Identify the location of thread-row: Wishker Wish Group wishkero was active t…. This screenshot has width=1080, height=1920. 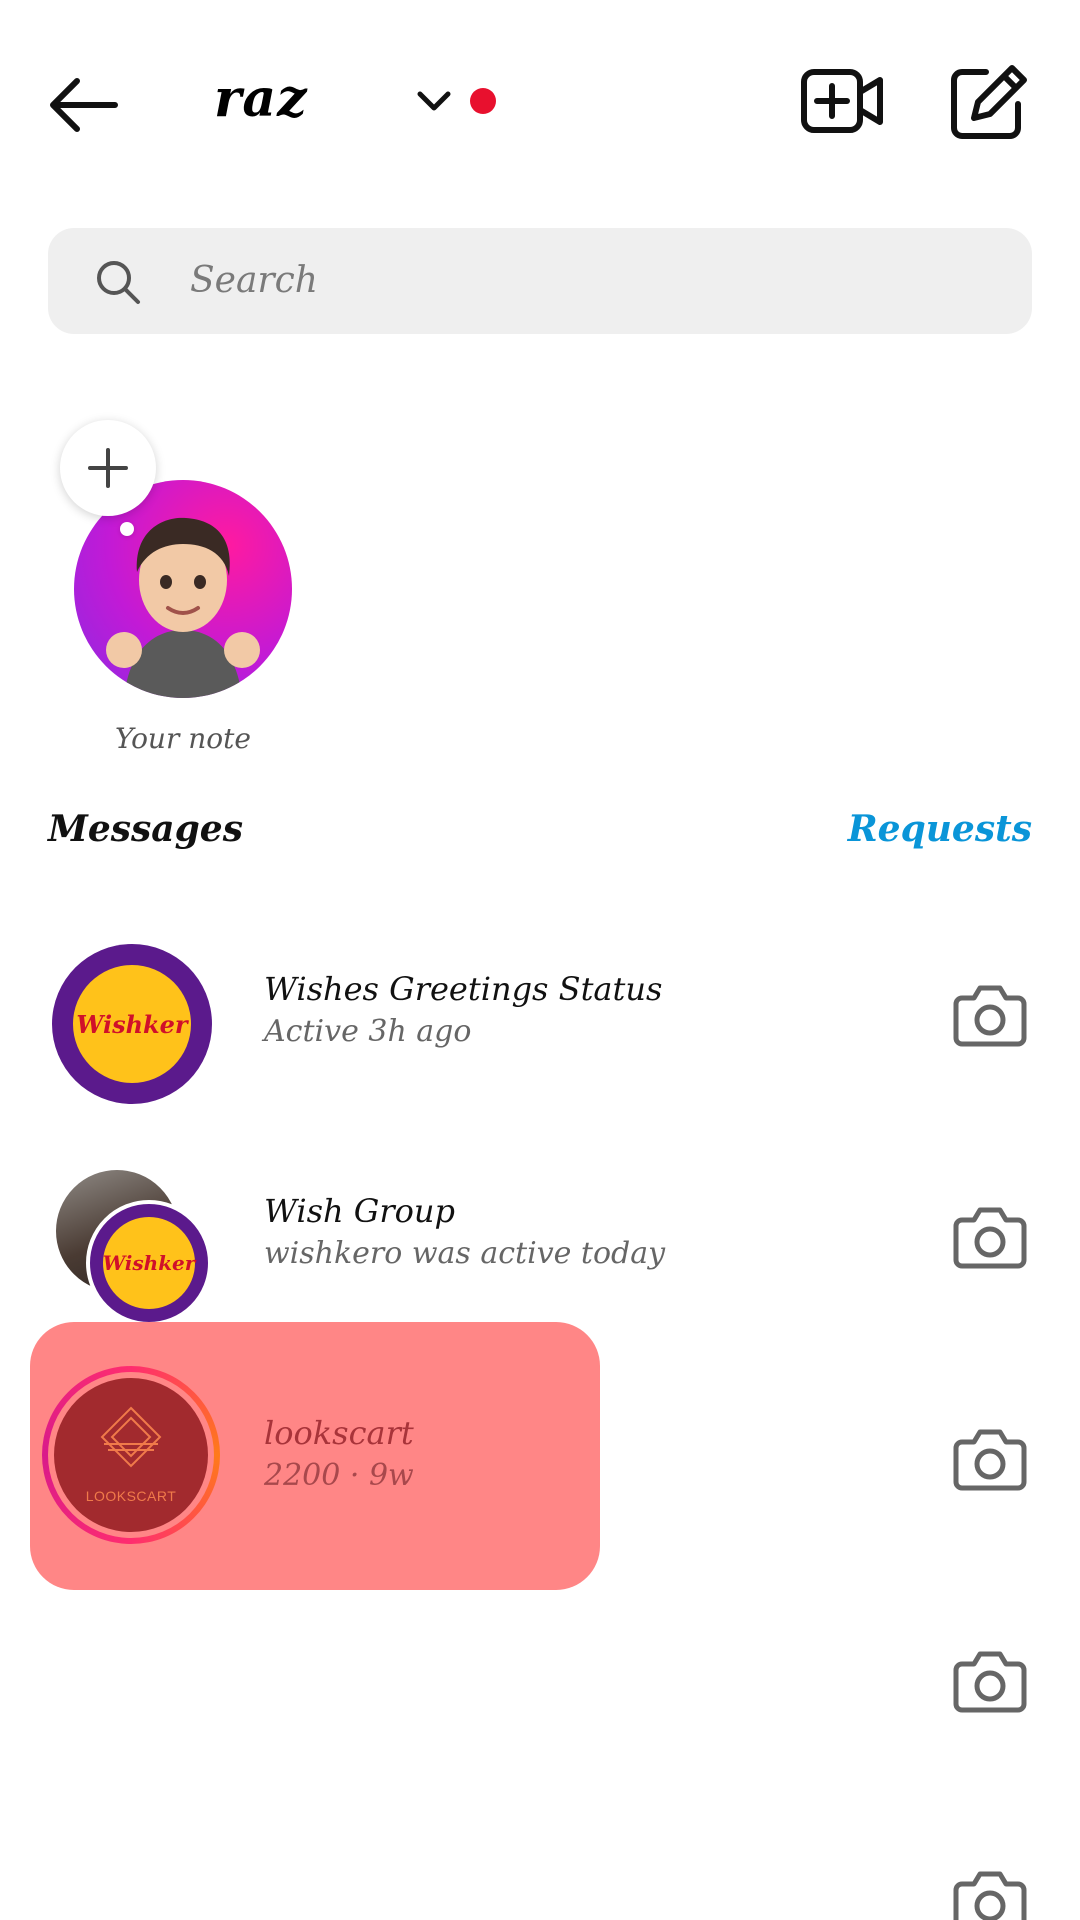
(540, 1236).